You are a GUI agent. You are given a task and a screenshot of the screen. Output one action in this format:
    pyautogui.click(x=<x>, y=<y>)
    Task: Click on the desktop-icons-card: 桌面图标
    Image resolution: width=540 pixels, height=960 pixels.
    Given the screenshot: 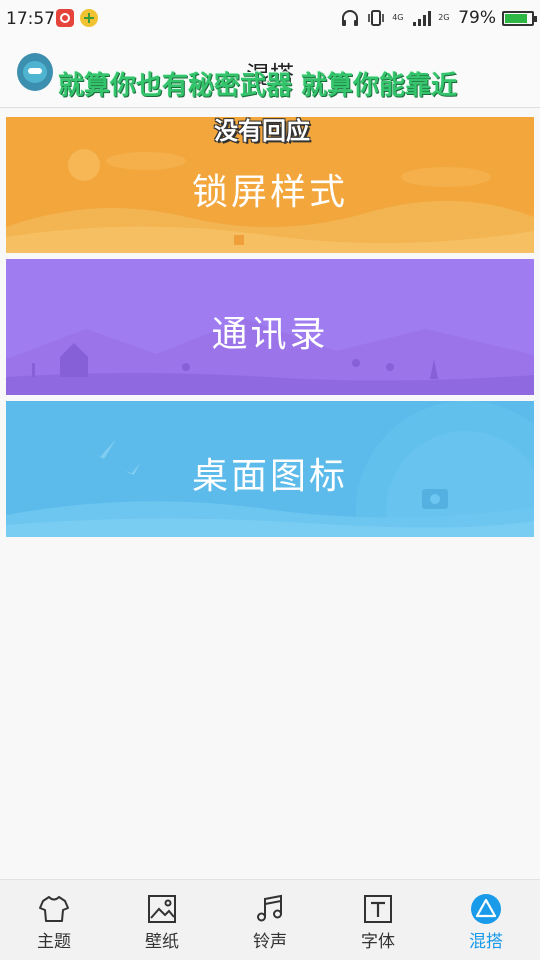 What is the action you would take?
    pyautogui.click(x=270, y=469)
    